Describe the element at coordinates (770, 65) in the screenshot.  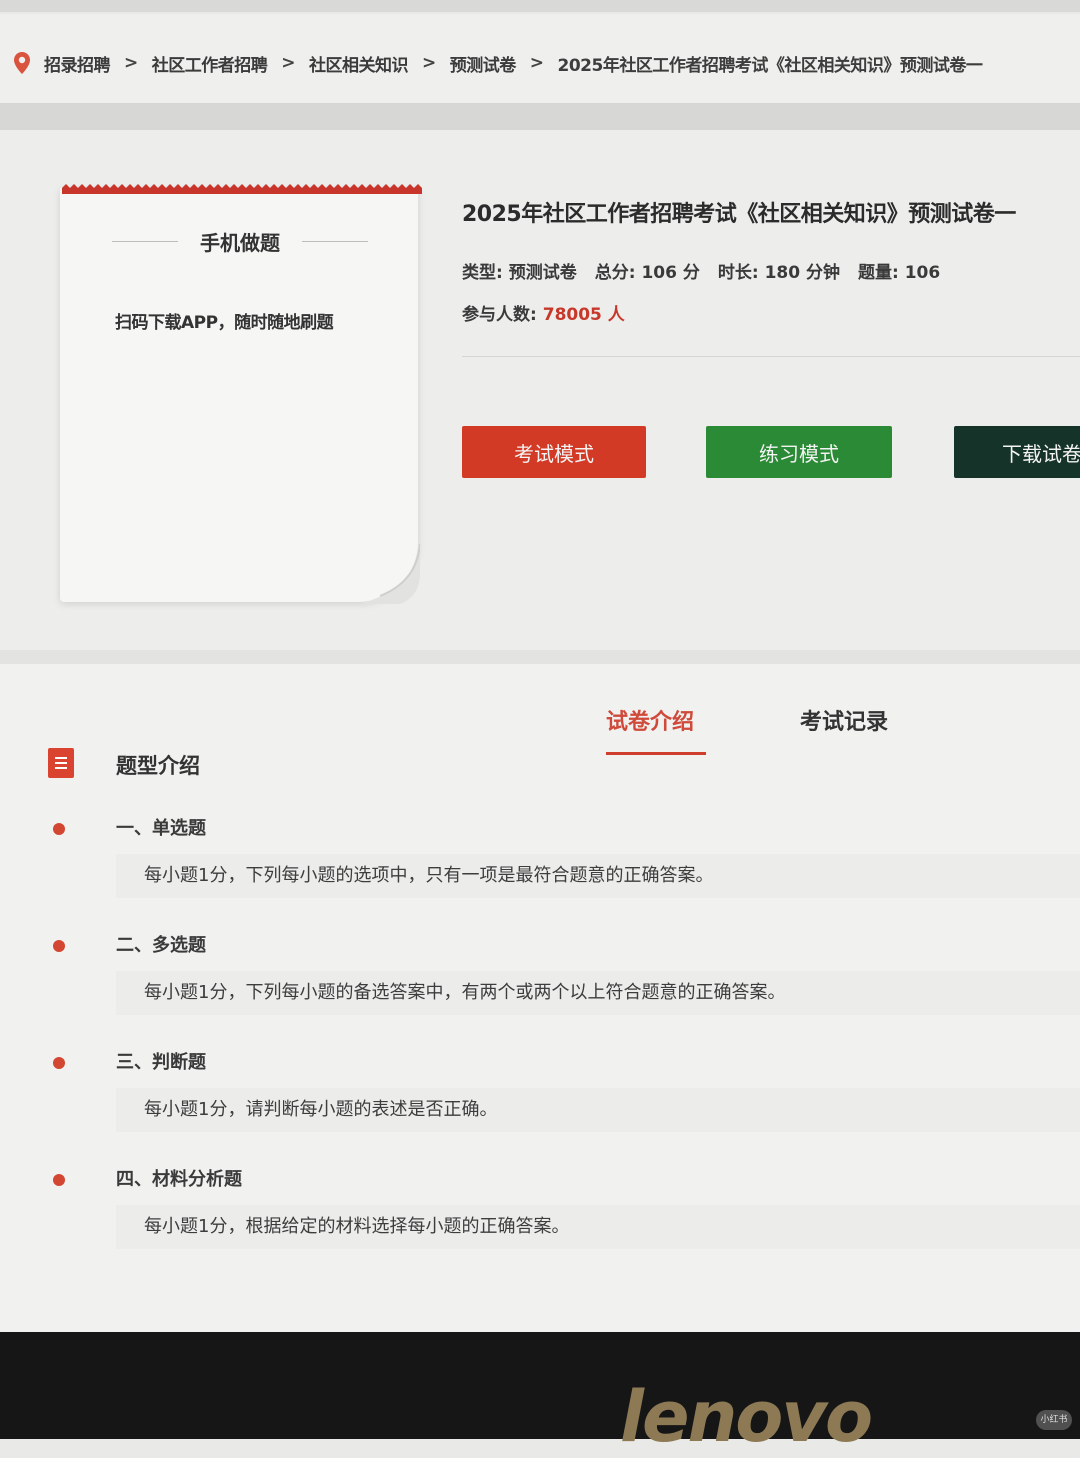
I see `breadcrumb-current: 2025年社区工作者招聘考试《社区相关知识》预测试卷一` at that location.